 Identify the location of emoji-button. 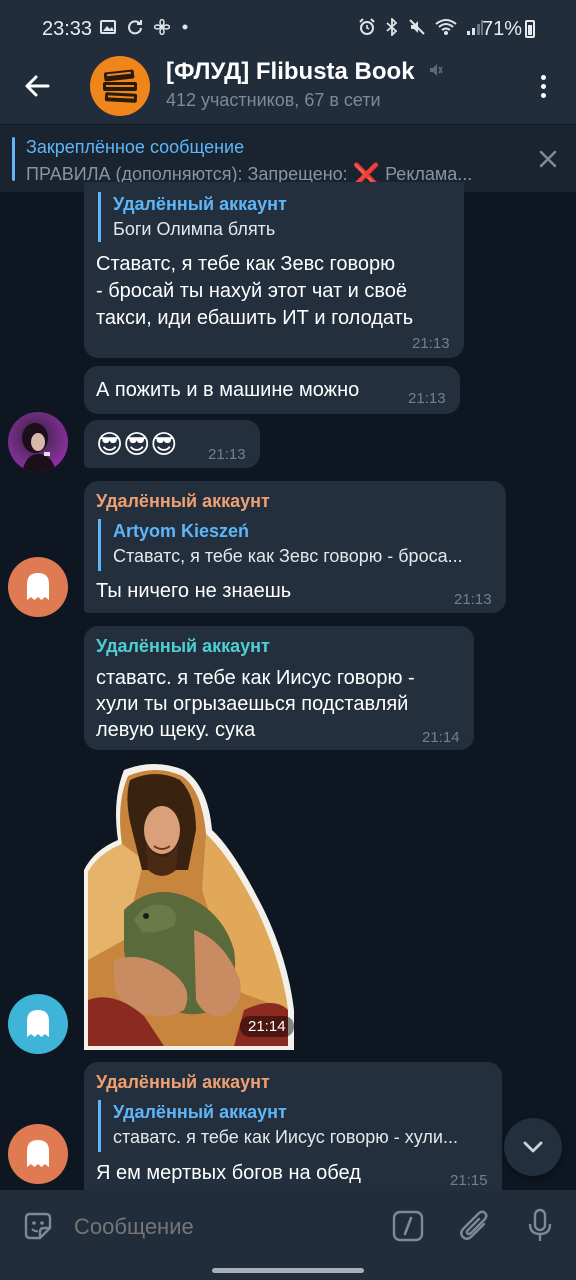
(38, 1226).